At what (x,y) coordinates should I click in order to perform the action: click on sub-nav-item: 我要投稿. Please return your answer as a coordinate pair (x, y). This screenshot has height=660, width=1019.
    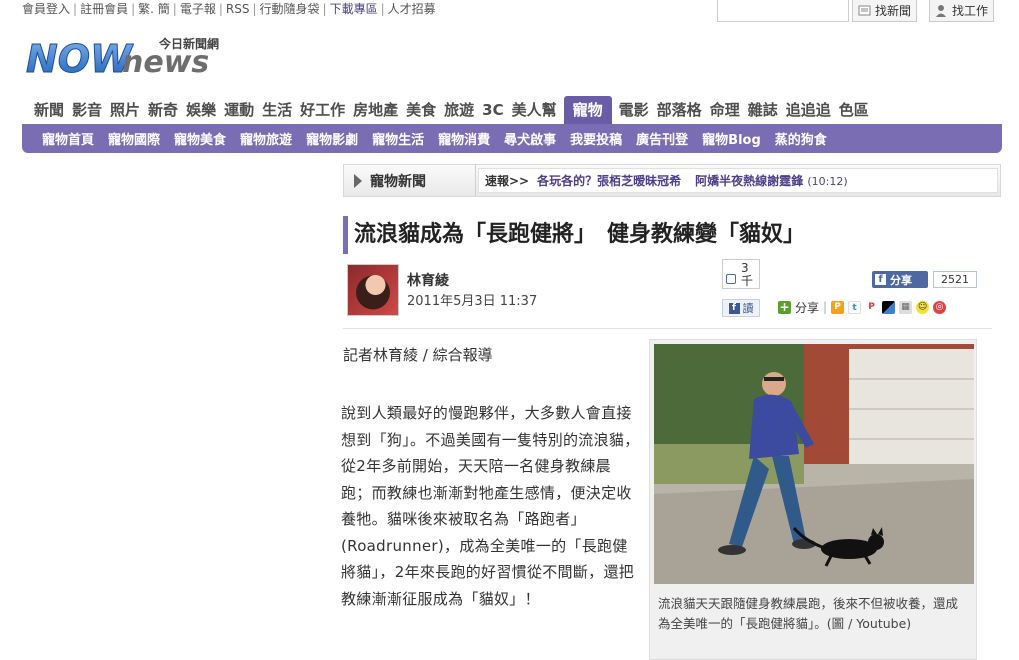
    Looking at the image, I should click on (596, 138).